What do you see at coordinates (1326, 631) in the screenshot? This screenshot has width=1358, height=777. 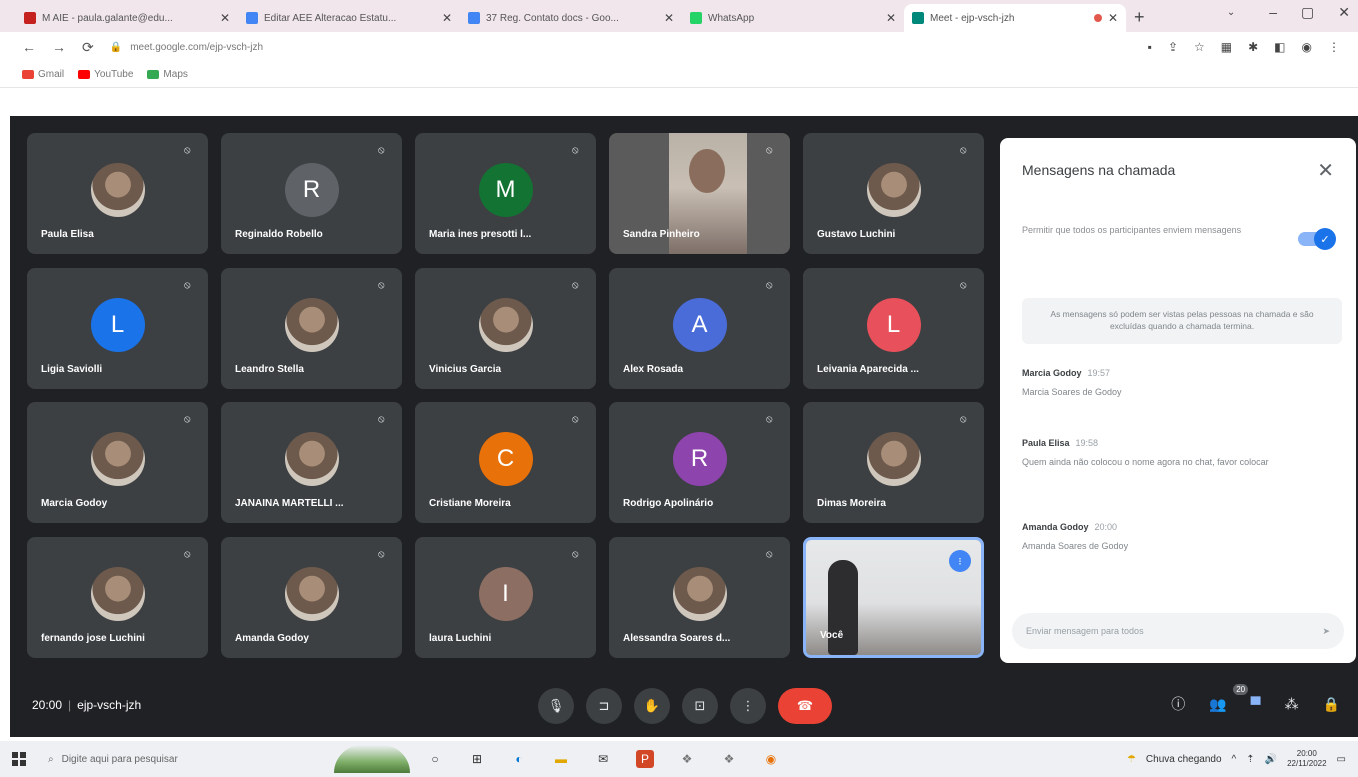 I see `send-icon: ➤` at bounding box center [1326, 631].